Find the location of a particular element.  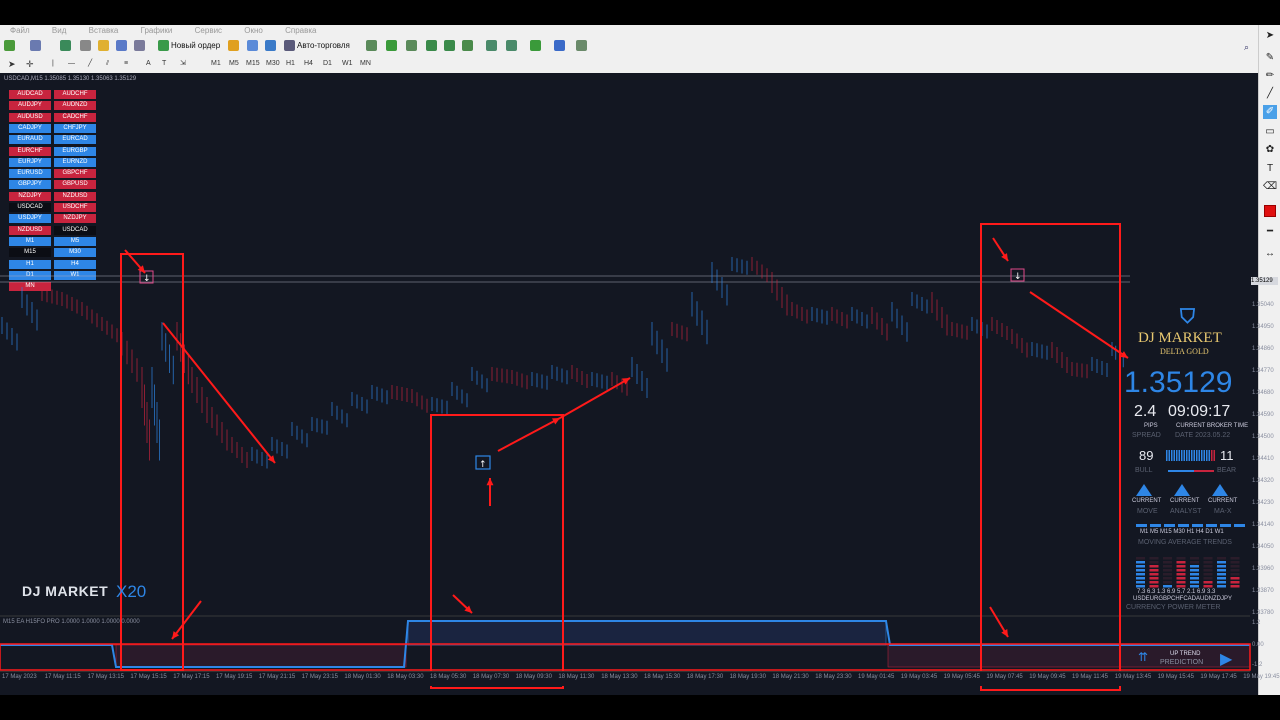

price-tick: 1.33870 is located at coordinates (1263, 591).